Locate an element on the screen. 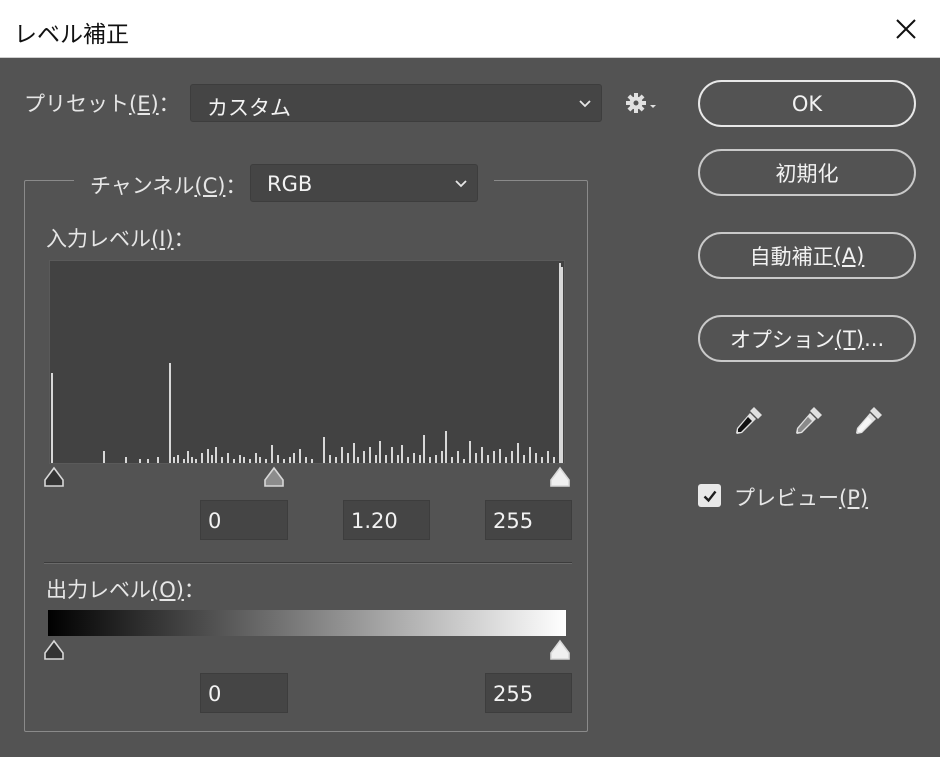 The width and height of the screenshot is (940, 757). output-shadow-slider is located at coordinates (54, 650).